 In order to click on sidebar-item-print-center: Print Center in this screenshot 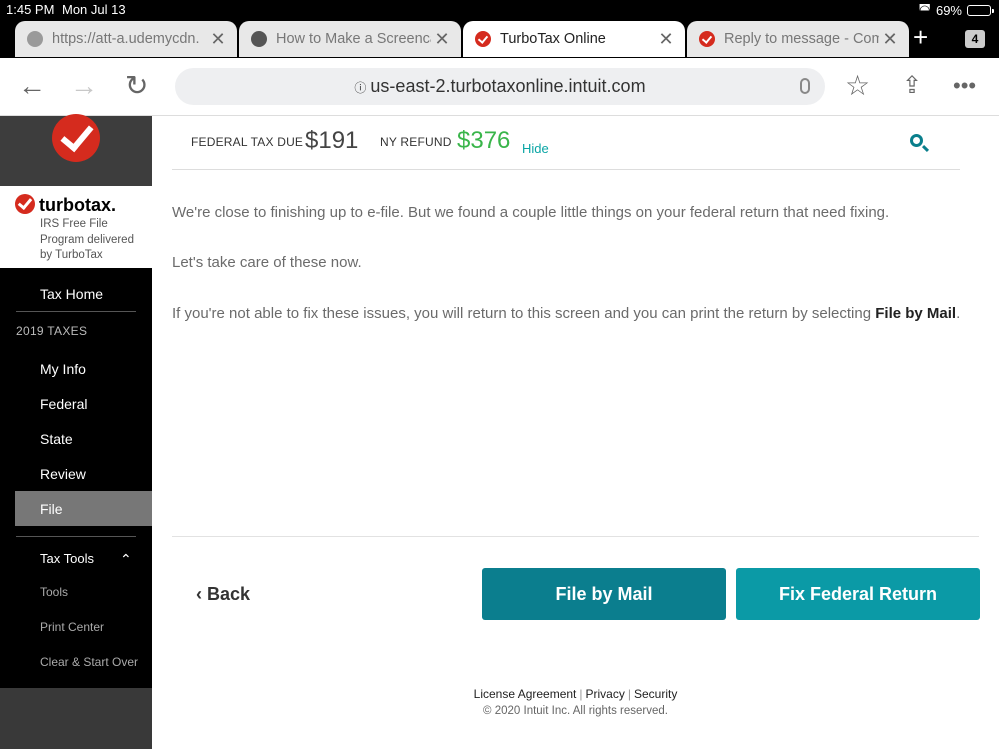, I will do `click(72, 627)`.